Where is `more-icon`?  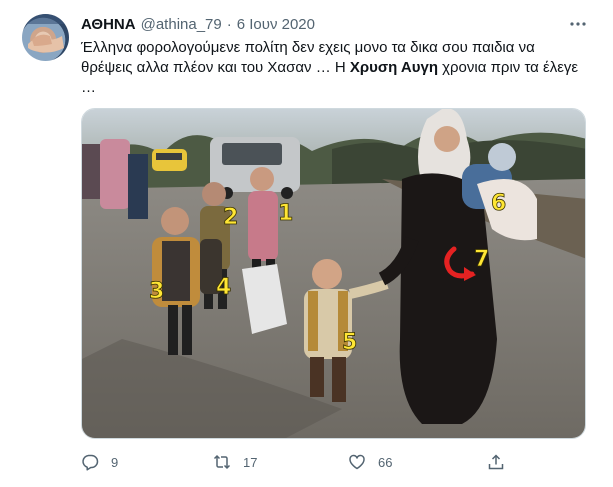
more-icon is located at coordinates (578, 24).